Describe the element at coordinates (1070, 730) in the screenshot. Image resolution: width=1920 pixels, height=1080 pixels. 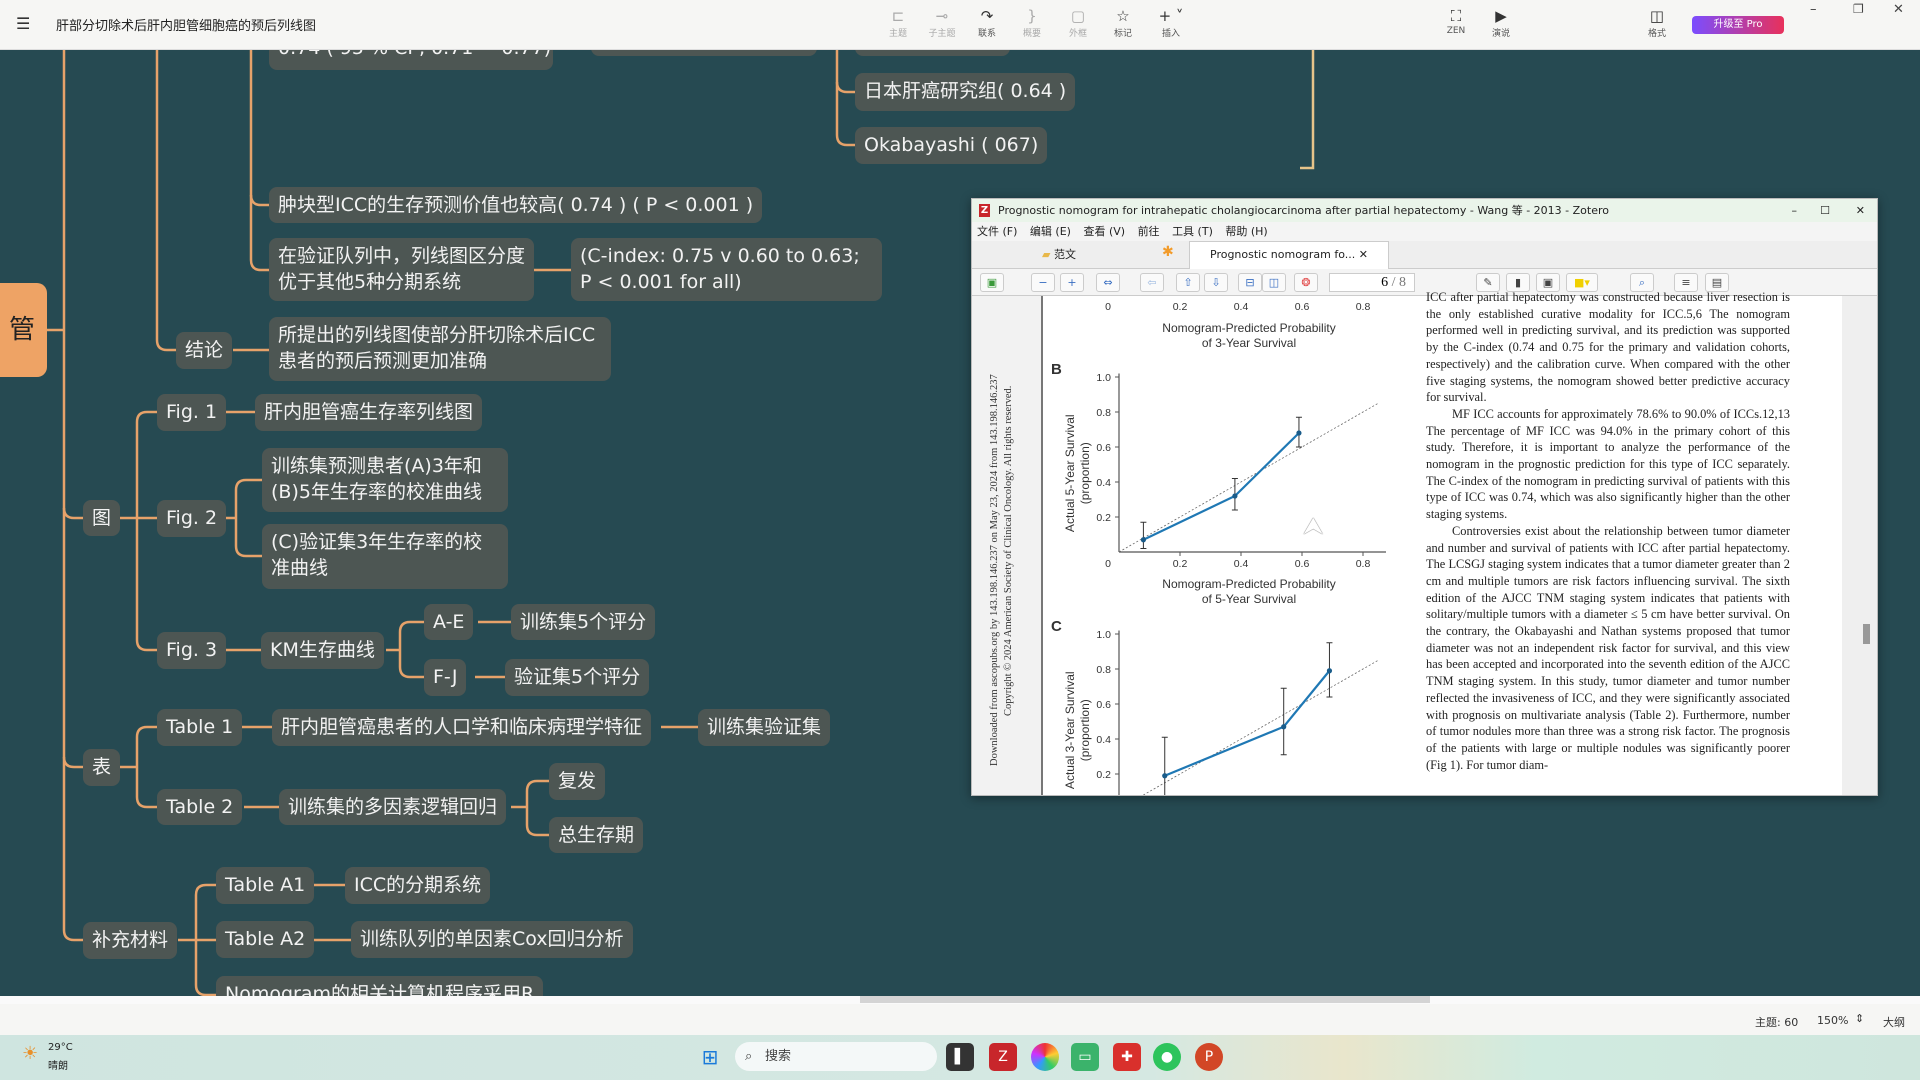
I see `y-axis-title: Actual 3-Year Survival` at that location.